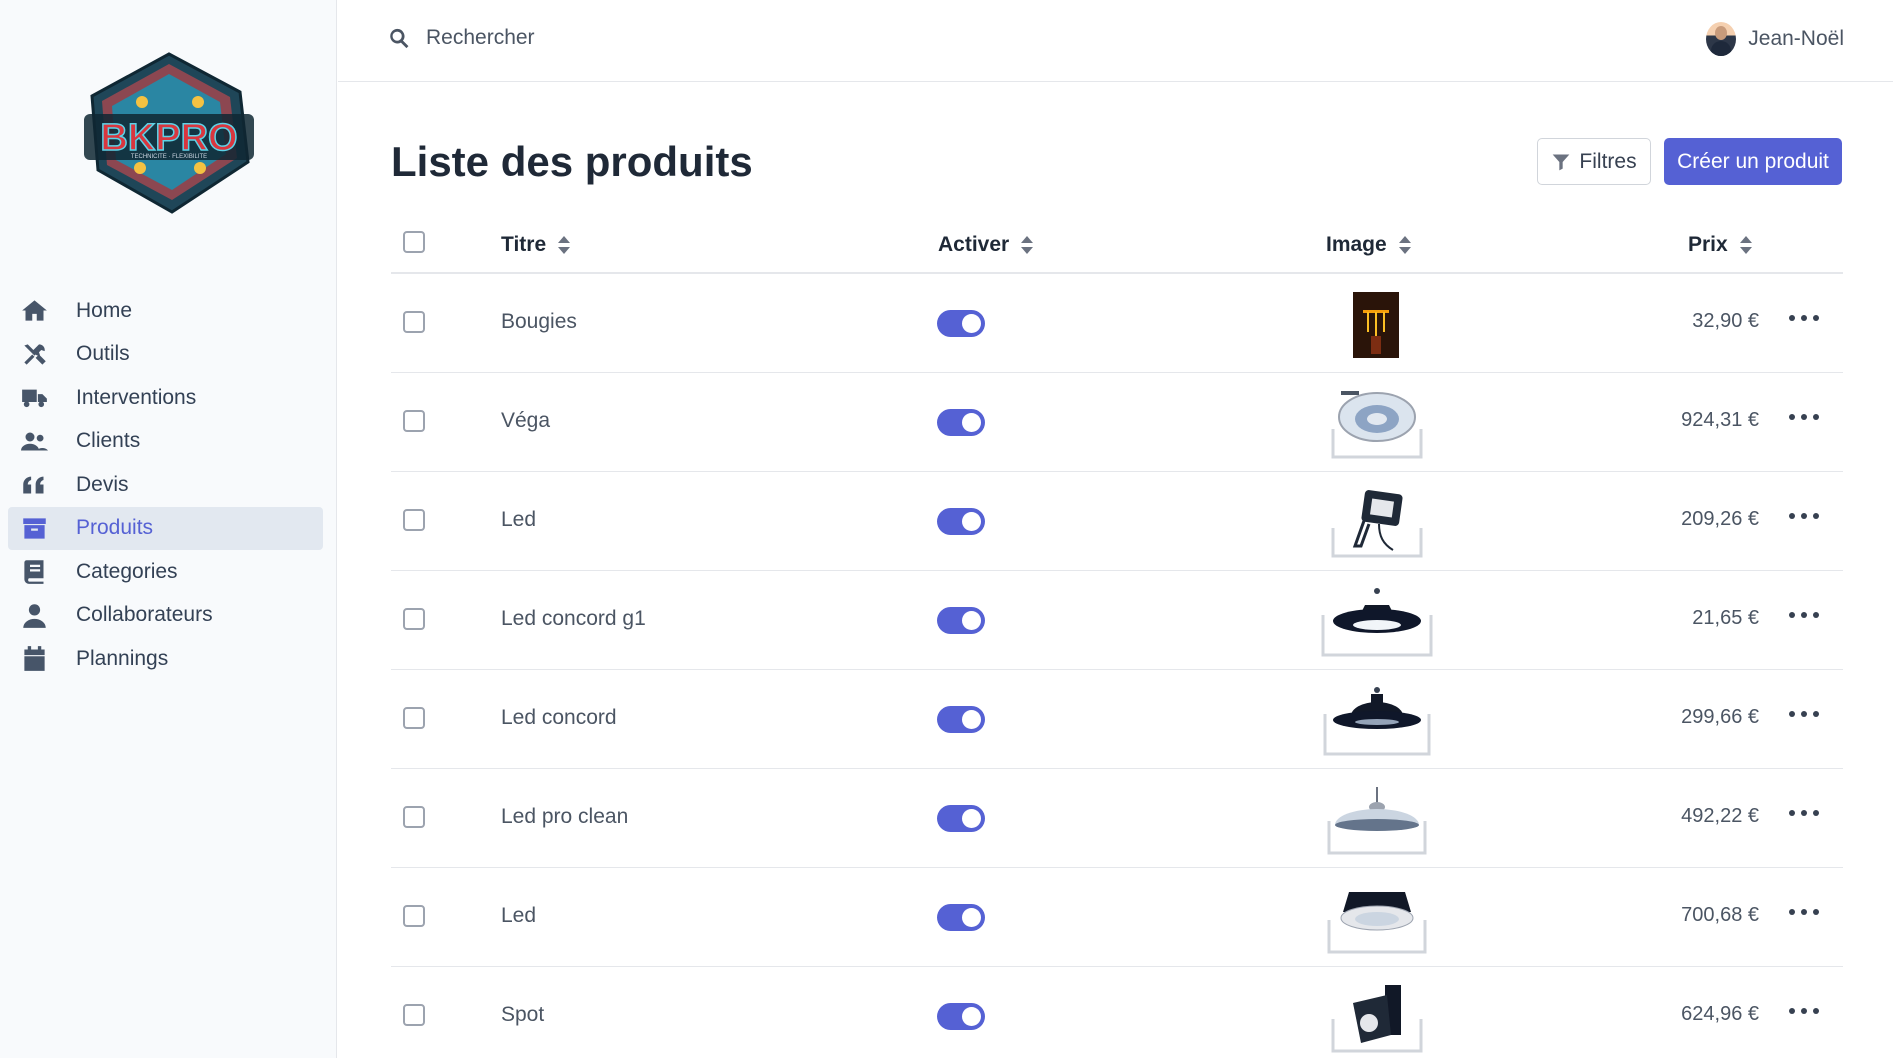  I want to click on book-icon, so click(34, 572).